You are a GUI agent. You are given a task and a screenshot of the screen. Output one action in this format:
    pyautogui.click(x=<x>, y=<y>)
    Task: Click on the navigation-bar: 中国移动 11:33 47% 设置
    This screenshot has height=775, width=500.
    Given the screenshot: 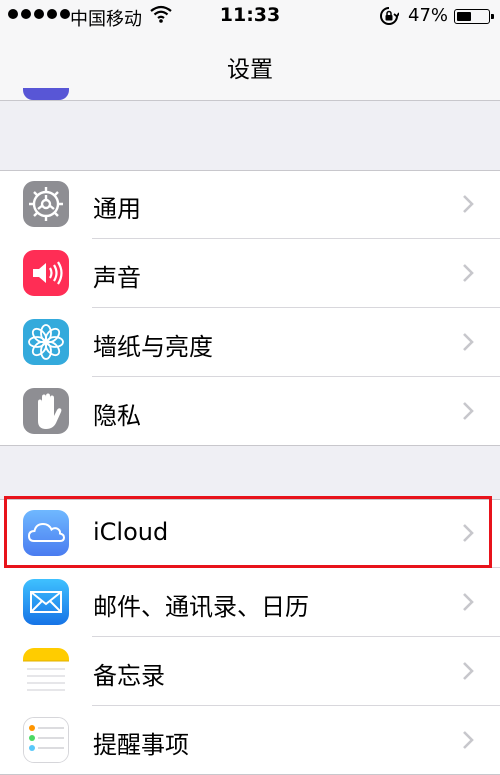 What is the action you would take?
    pyautogui.click(x=250, y=50)
    